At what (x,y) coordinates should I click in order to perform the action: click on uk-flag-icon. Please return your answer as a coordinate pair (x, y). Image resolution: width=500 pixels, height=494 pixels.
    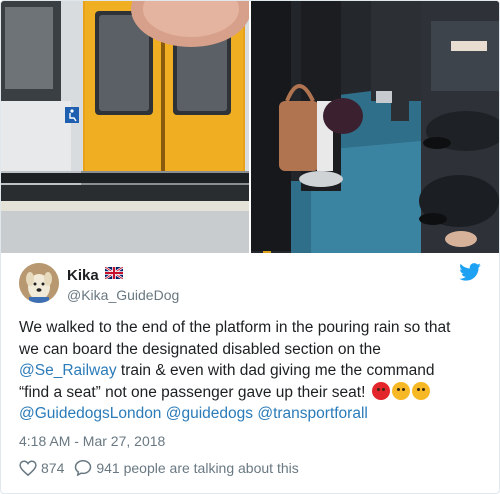
    Looking at the image, I should click on (114, 273).